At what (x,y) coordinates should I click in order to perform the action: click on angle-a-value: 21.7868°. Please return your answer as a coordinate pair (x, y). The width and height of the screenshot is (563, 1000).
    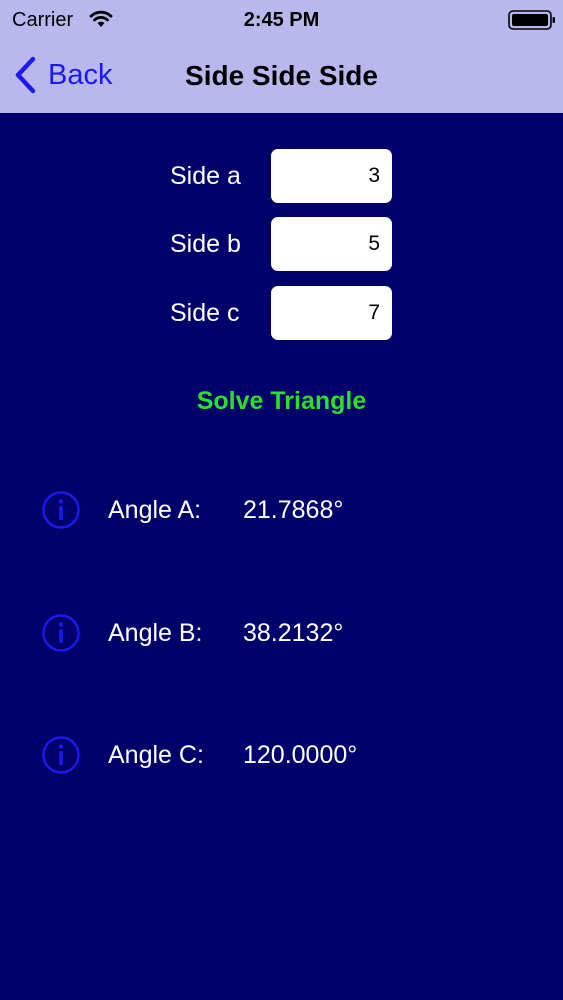
    Looking at the image, I should click on (293, 510).